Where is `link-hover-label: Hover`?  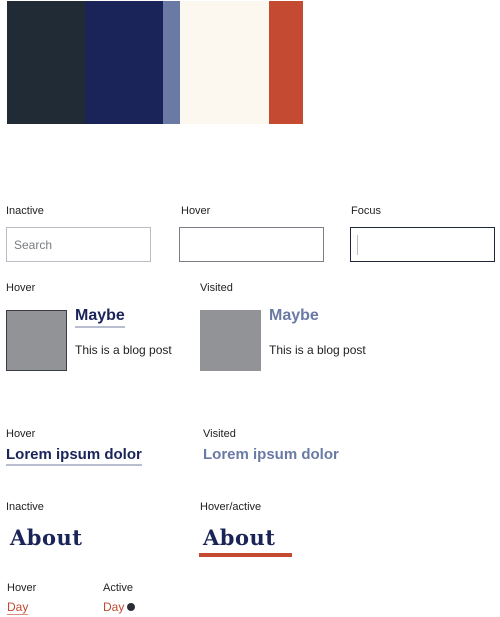
link-hover-label: Hover is located at coordinates (21, 434).